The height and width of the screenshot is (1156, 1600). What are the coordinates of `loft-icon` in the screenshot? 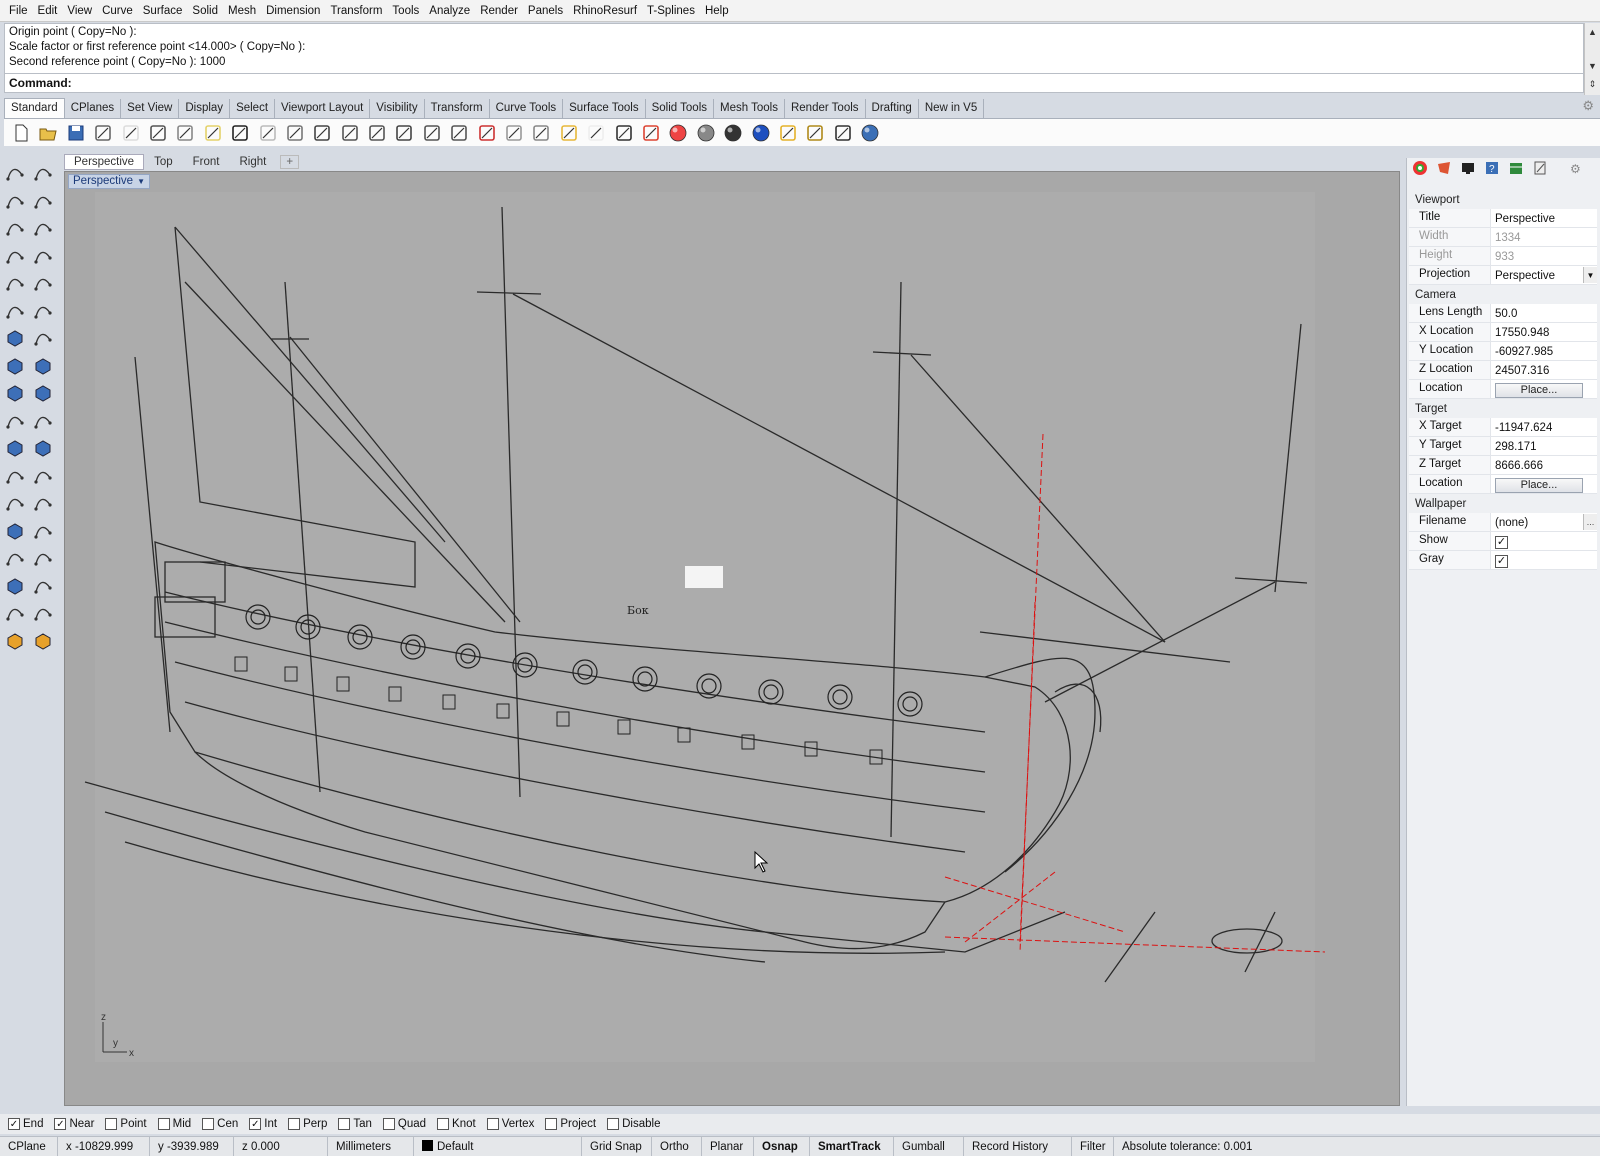 It's located at (43, 311).